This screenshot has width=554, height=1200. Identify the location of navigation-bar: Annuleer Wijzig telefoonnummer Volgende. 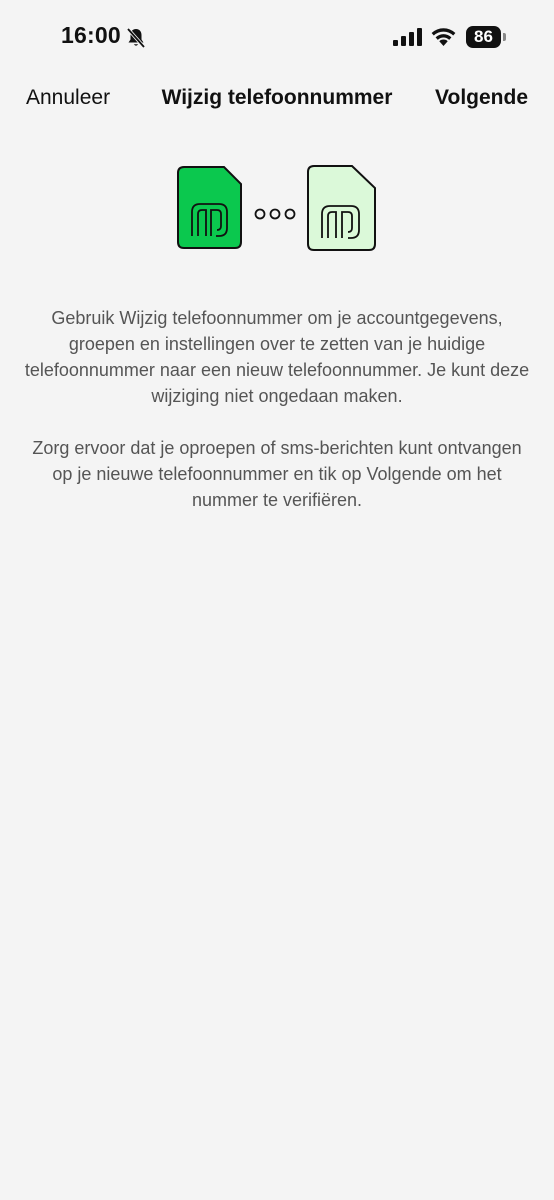
(277, 98).